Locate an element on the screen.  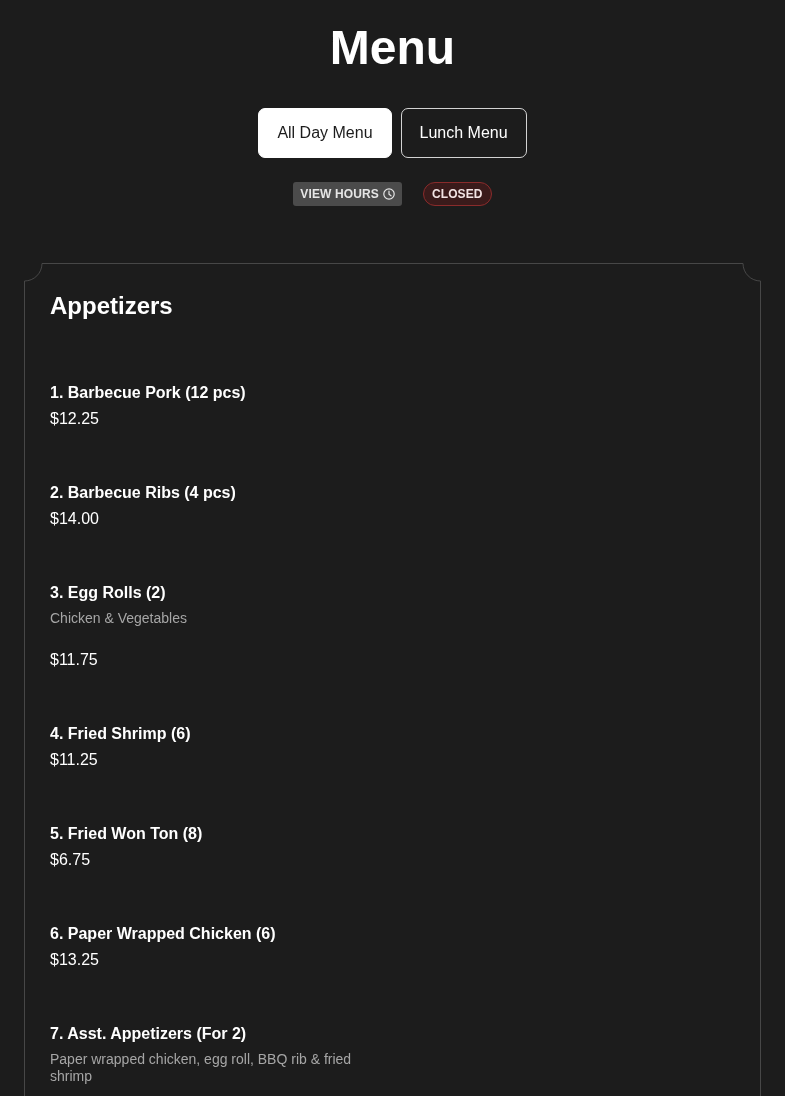
menu-tab: All Day Menu is located at coordinates (325, 133).